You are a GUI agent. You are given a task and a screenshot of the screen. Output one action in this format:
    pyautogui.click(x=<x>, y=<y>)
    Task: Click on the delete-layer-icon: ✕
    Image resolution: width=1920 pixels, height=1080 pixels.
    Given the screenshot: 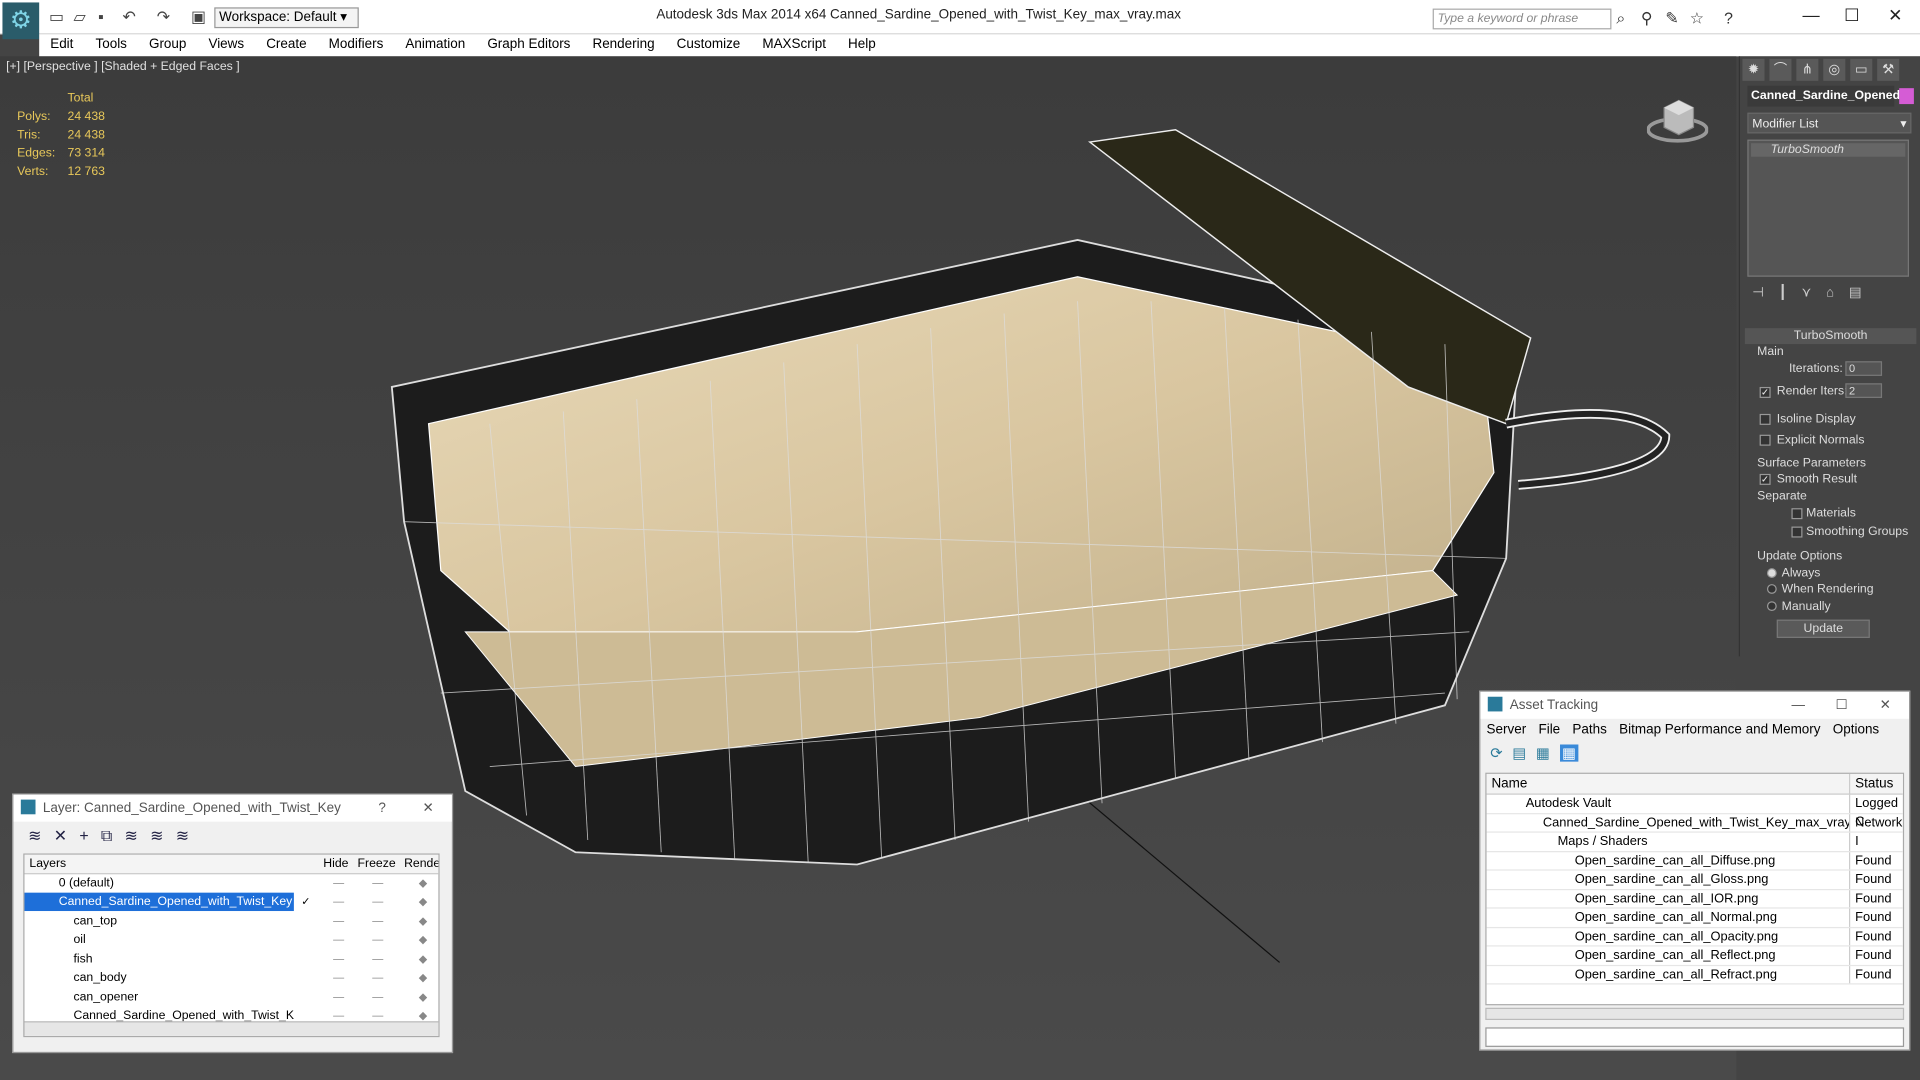 What is the action you would take?
    pyautogui.click(x=60, y=837)
    